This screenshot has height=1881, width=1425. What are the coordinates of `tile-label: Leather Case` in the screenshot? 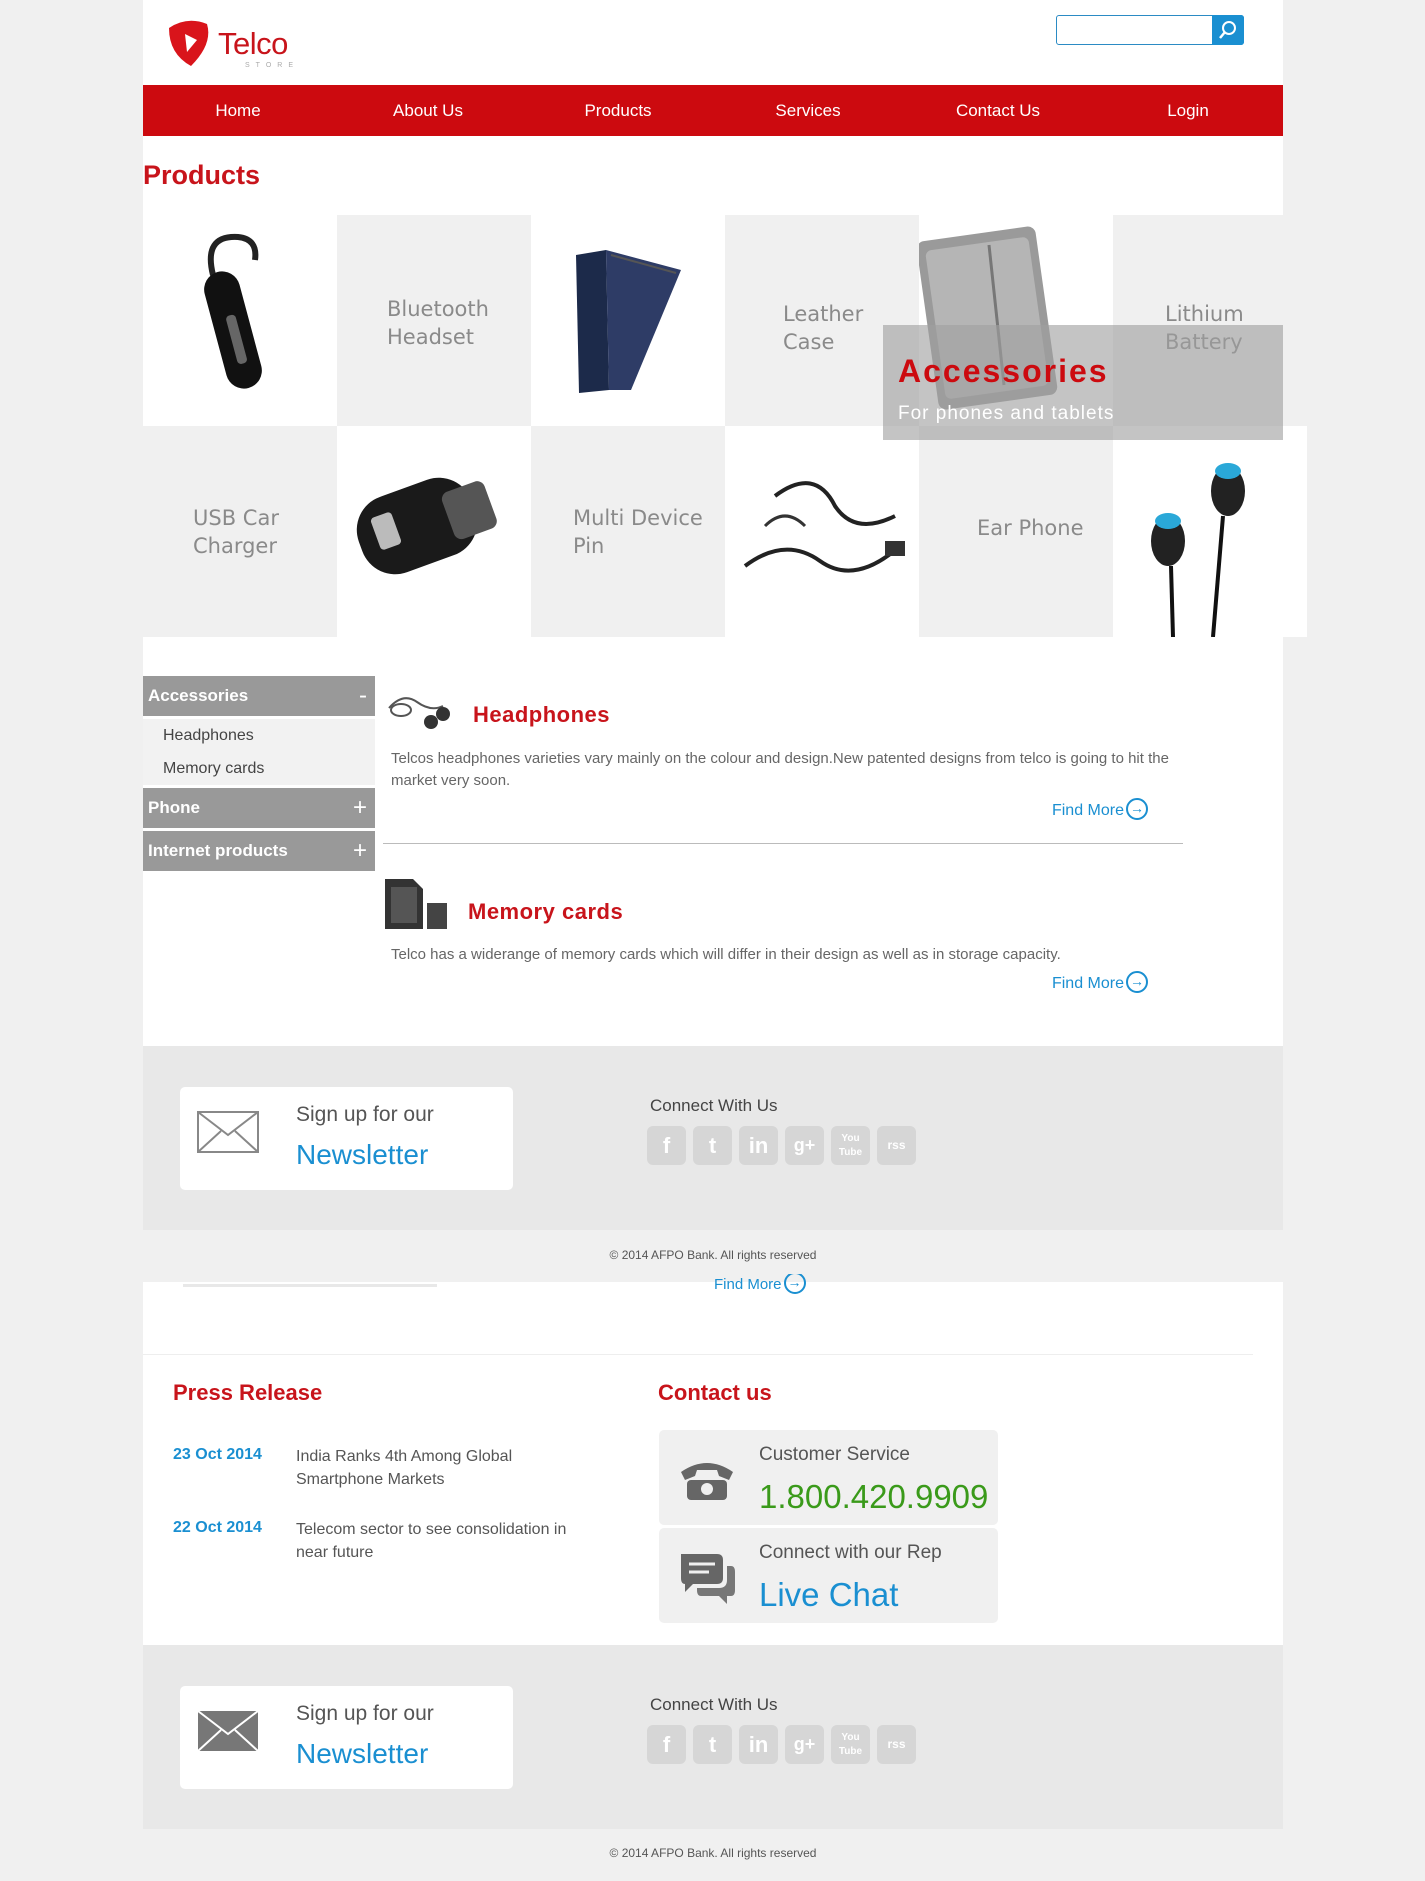 It's located at (823, 328).